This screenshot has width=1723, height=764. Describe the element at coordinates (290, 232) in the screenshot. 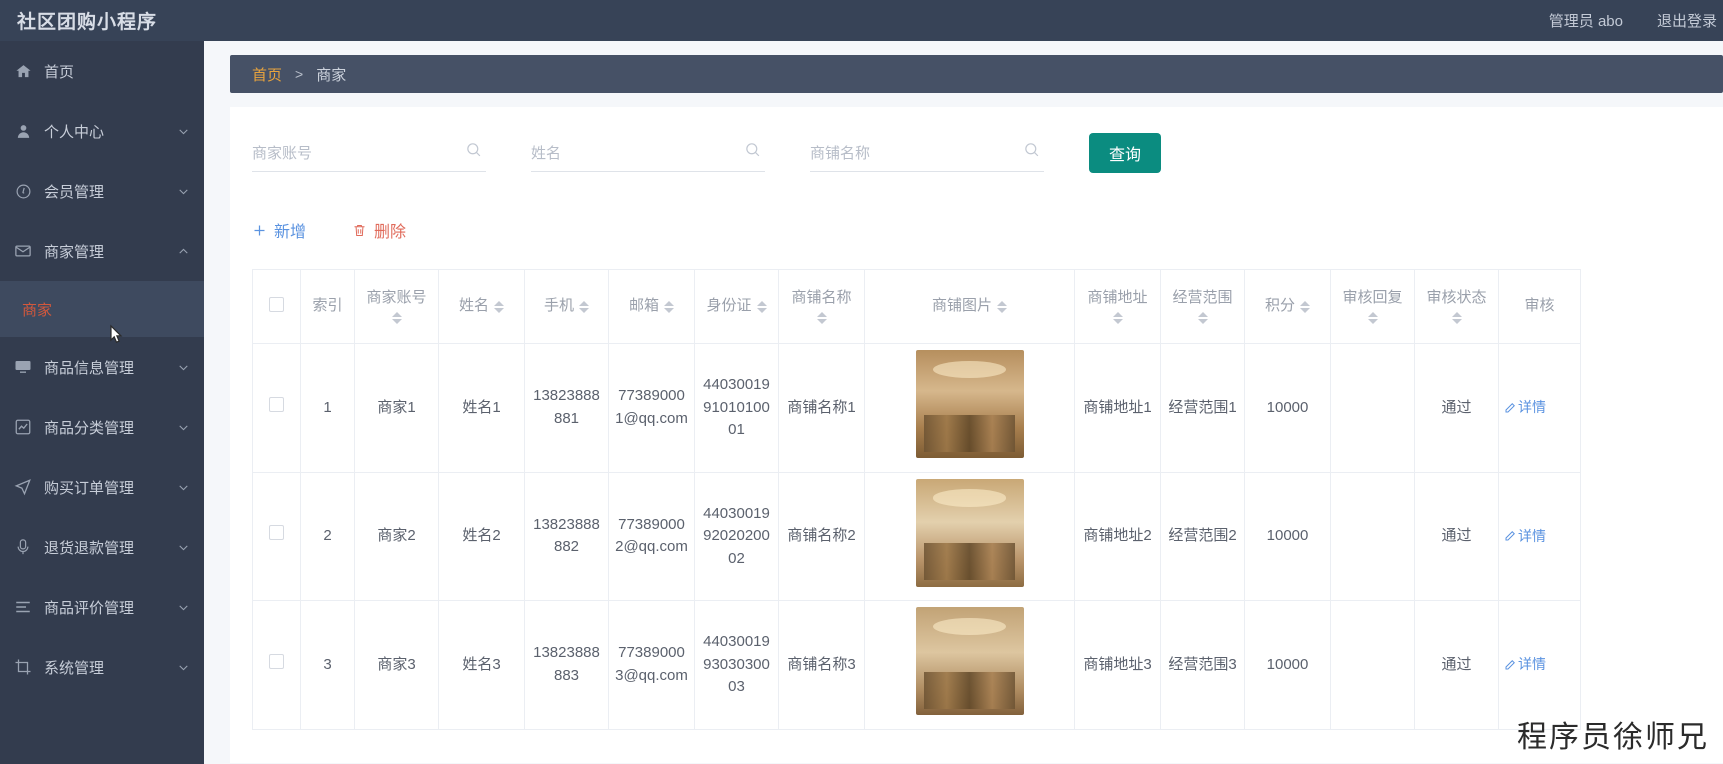

I see `add-button-label: 新增` at that location.